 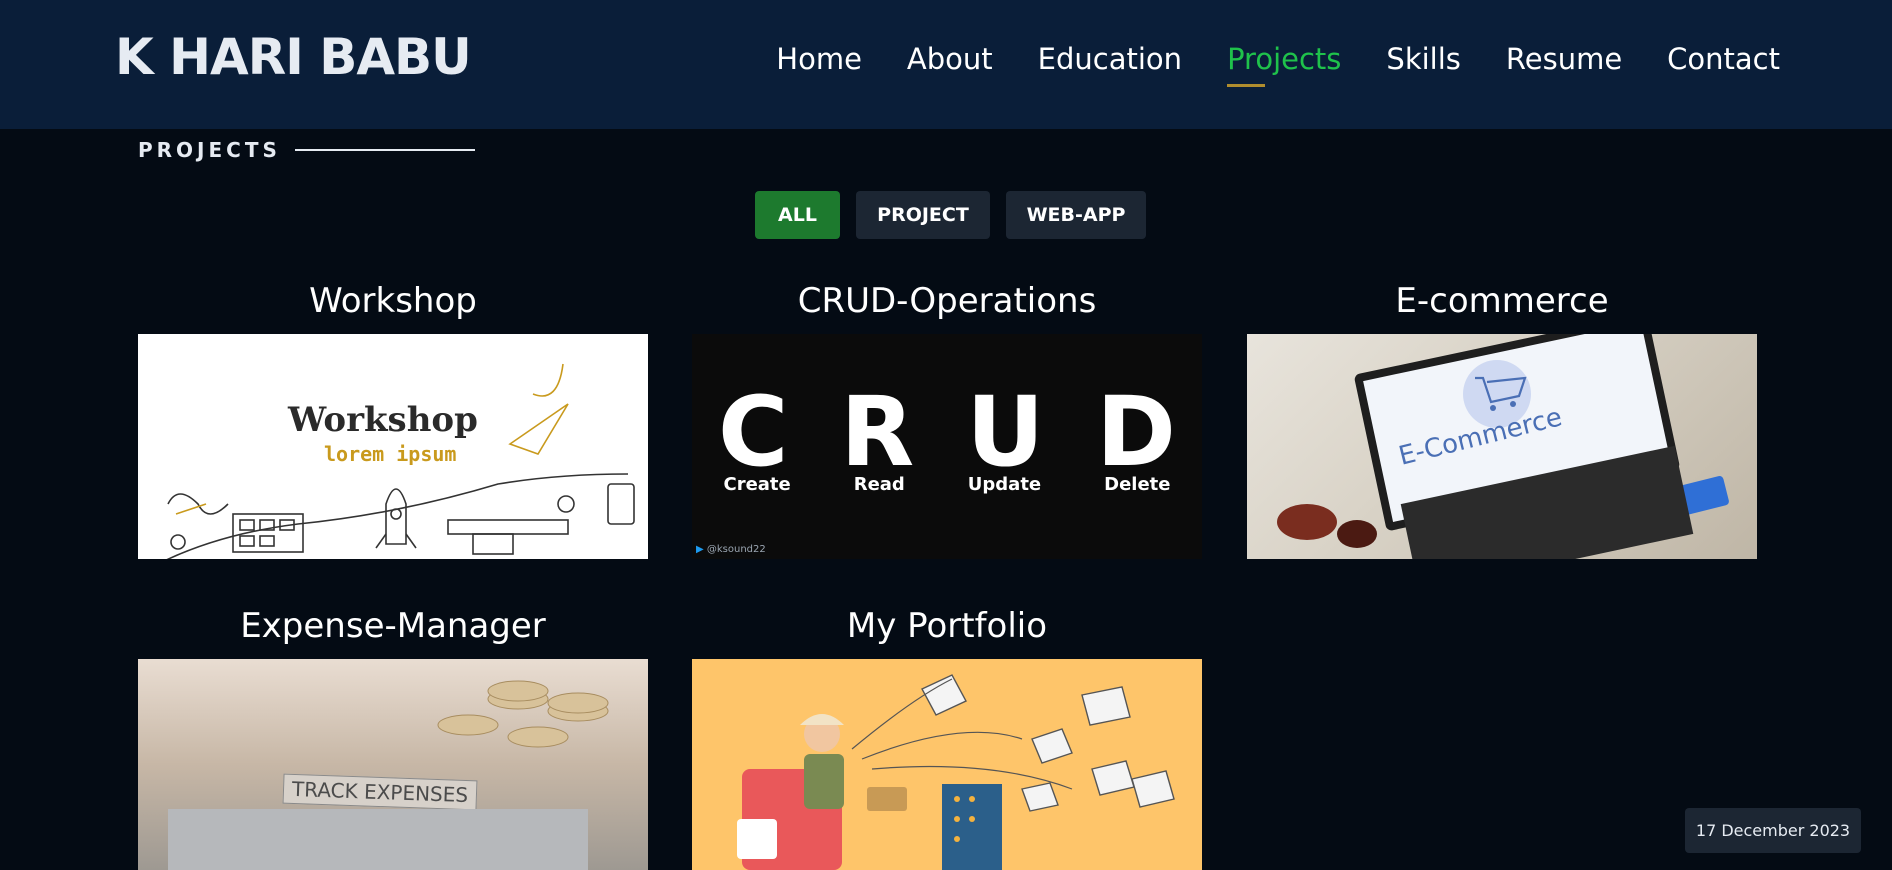 I want to click on crud-letter: C, so click(x=753, y=432).